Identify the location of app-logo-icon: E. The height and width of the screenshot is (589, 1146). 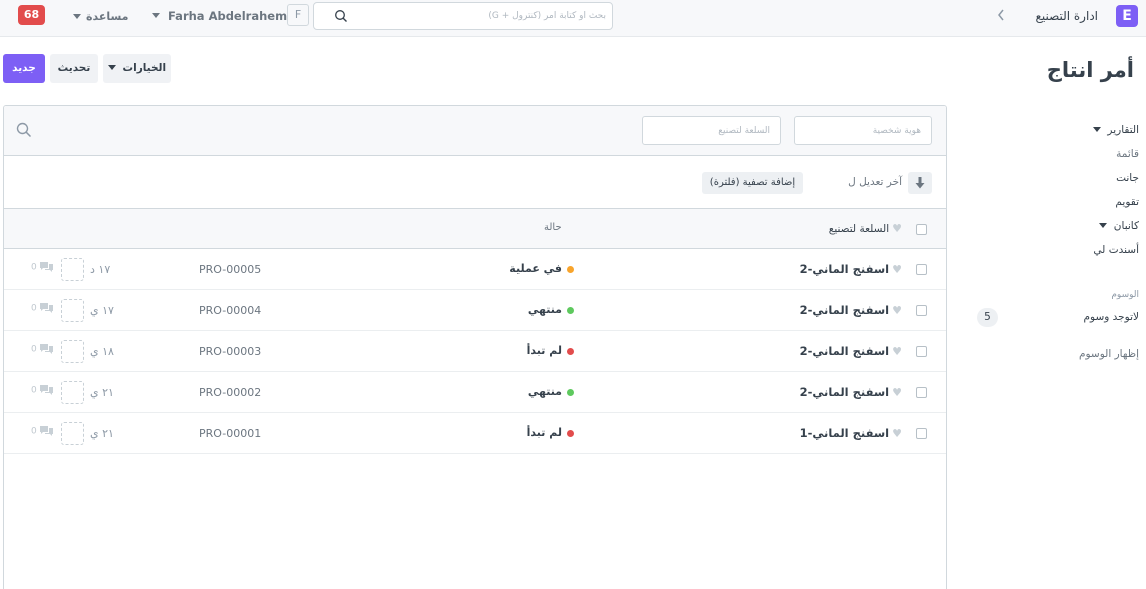
(1127, 16).